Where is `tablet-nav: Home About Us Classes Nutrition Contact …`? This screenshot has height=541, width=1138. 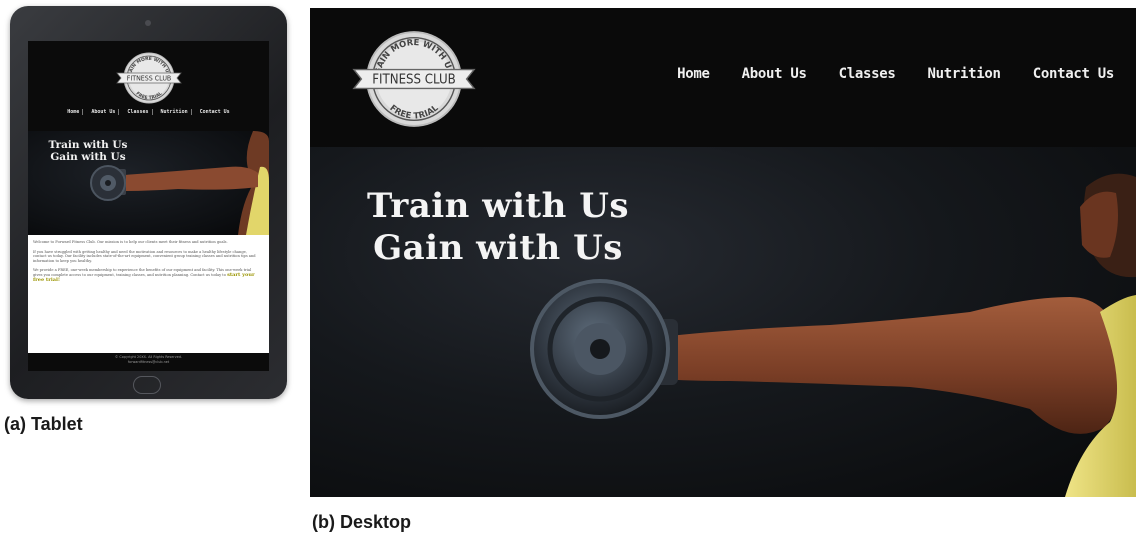 tablet-nav: Home About Us Classes Nutrition Contact … is located at coordinates (148, 112).